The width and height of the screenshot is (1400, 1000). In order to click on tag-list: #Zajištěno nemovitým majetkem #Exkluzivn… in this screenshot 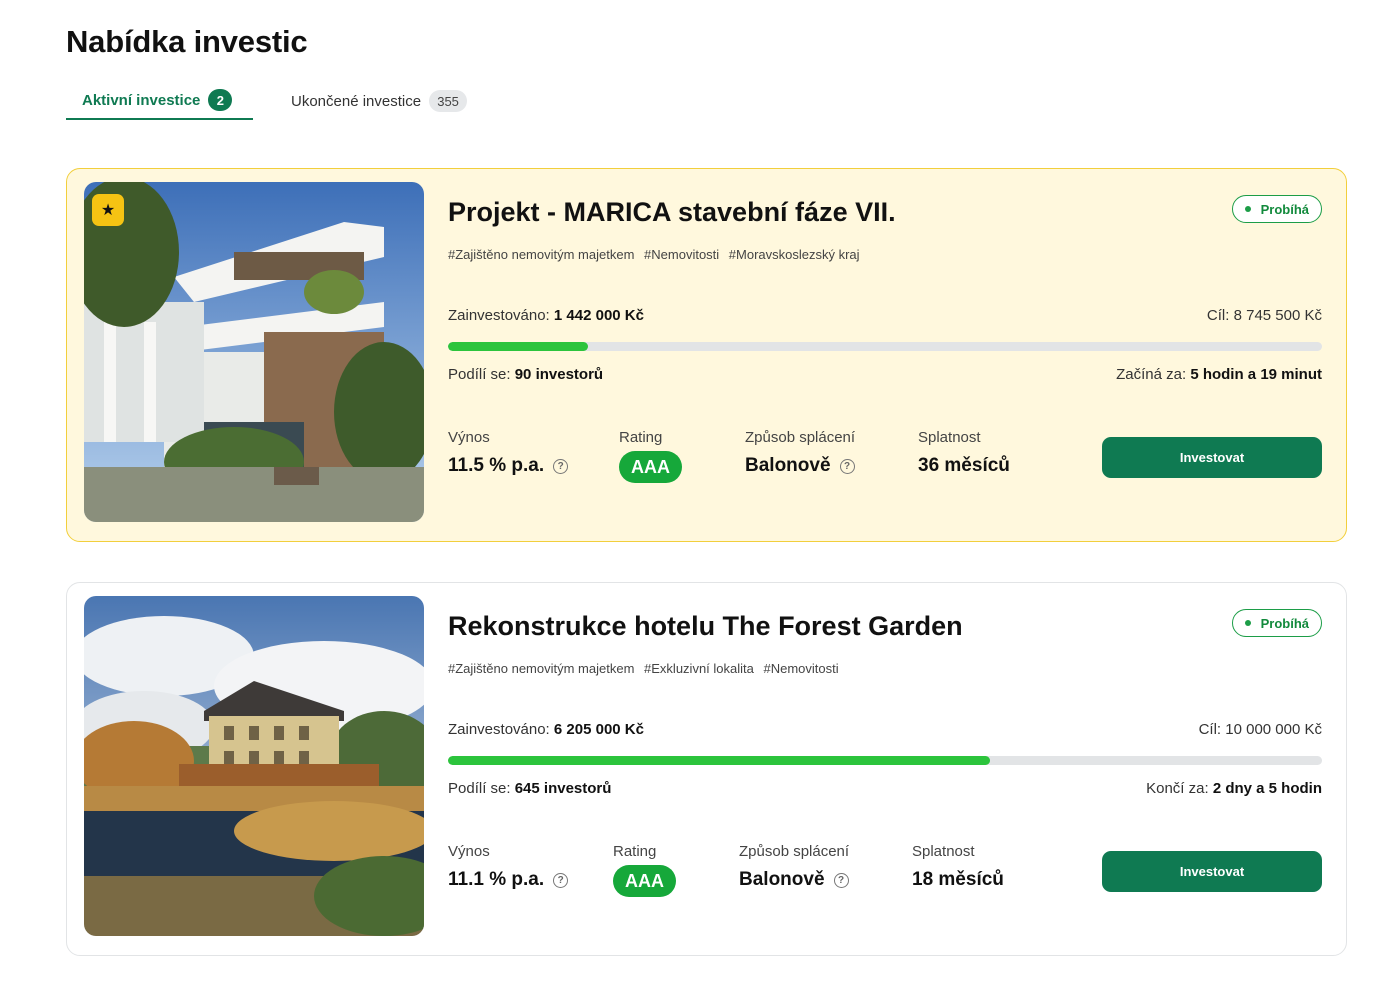, I will do `click(646, 668)`.